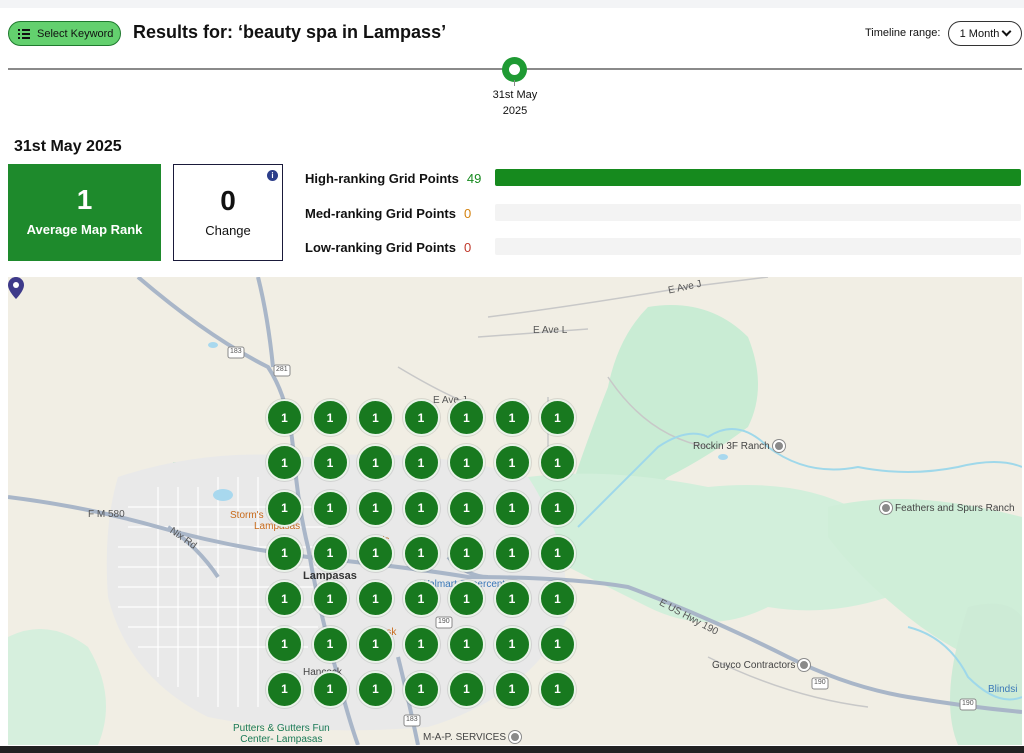 The width and height of the screenshot is (1024, 753). Describe the element at coordinates (739, 446) in the screenshot. I see `poi-rockin-3f-ranch: Rockin 3F Ranch` at that location.